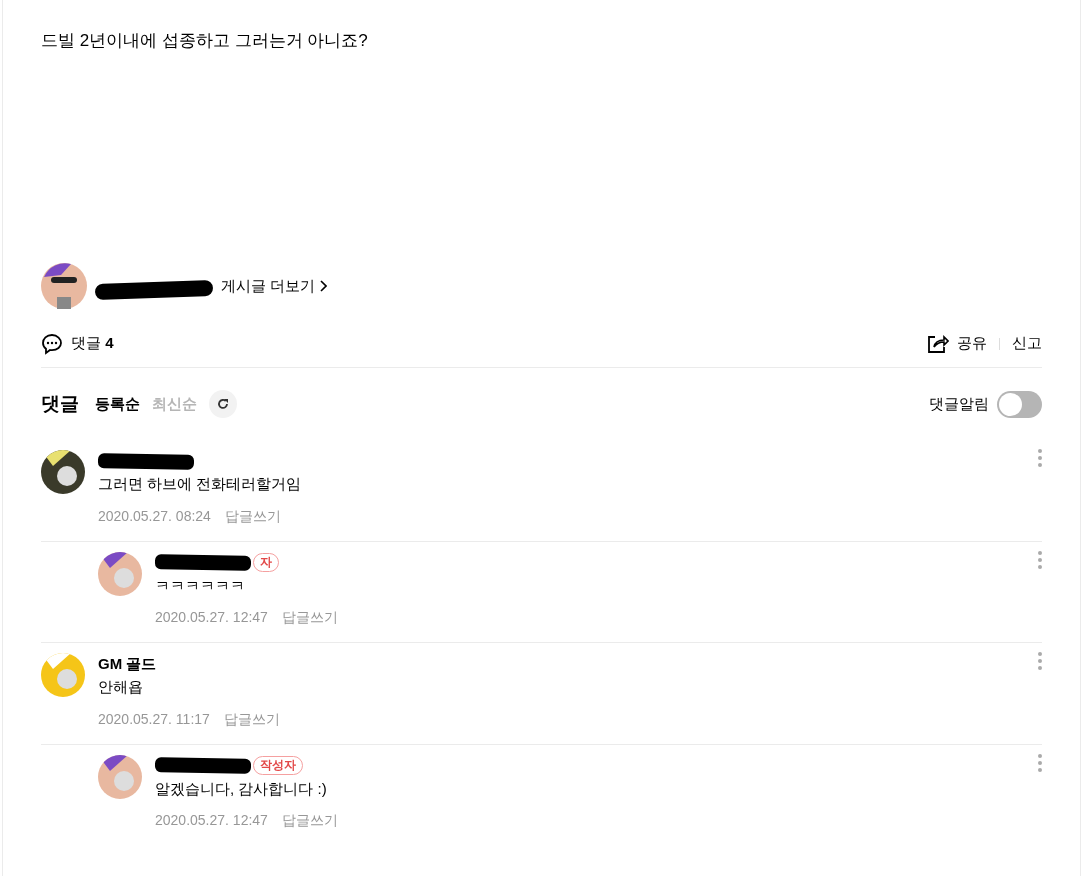  Describe the element at coordinates (959, 403) in the screenshot. I see `comment-alarm-label: 댓글알림` at that location.